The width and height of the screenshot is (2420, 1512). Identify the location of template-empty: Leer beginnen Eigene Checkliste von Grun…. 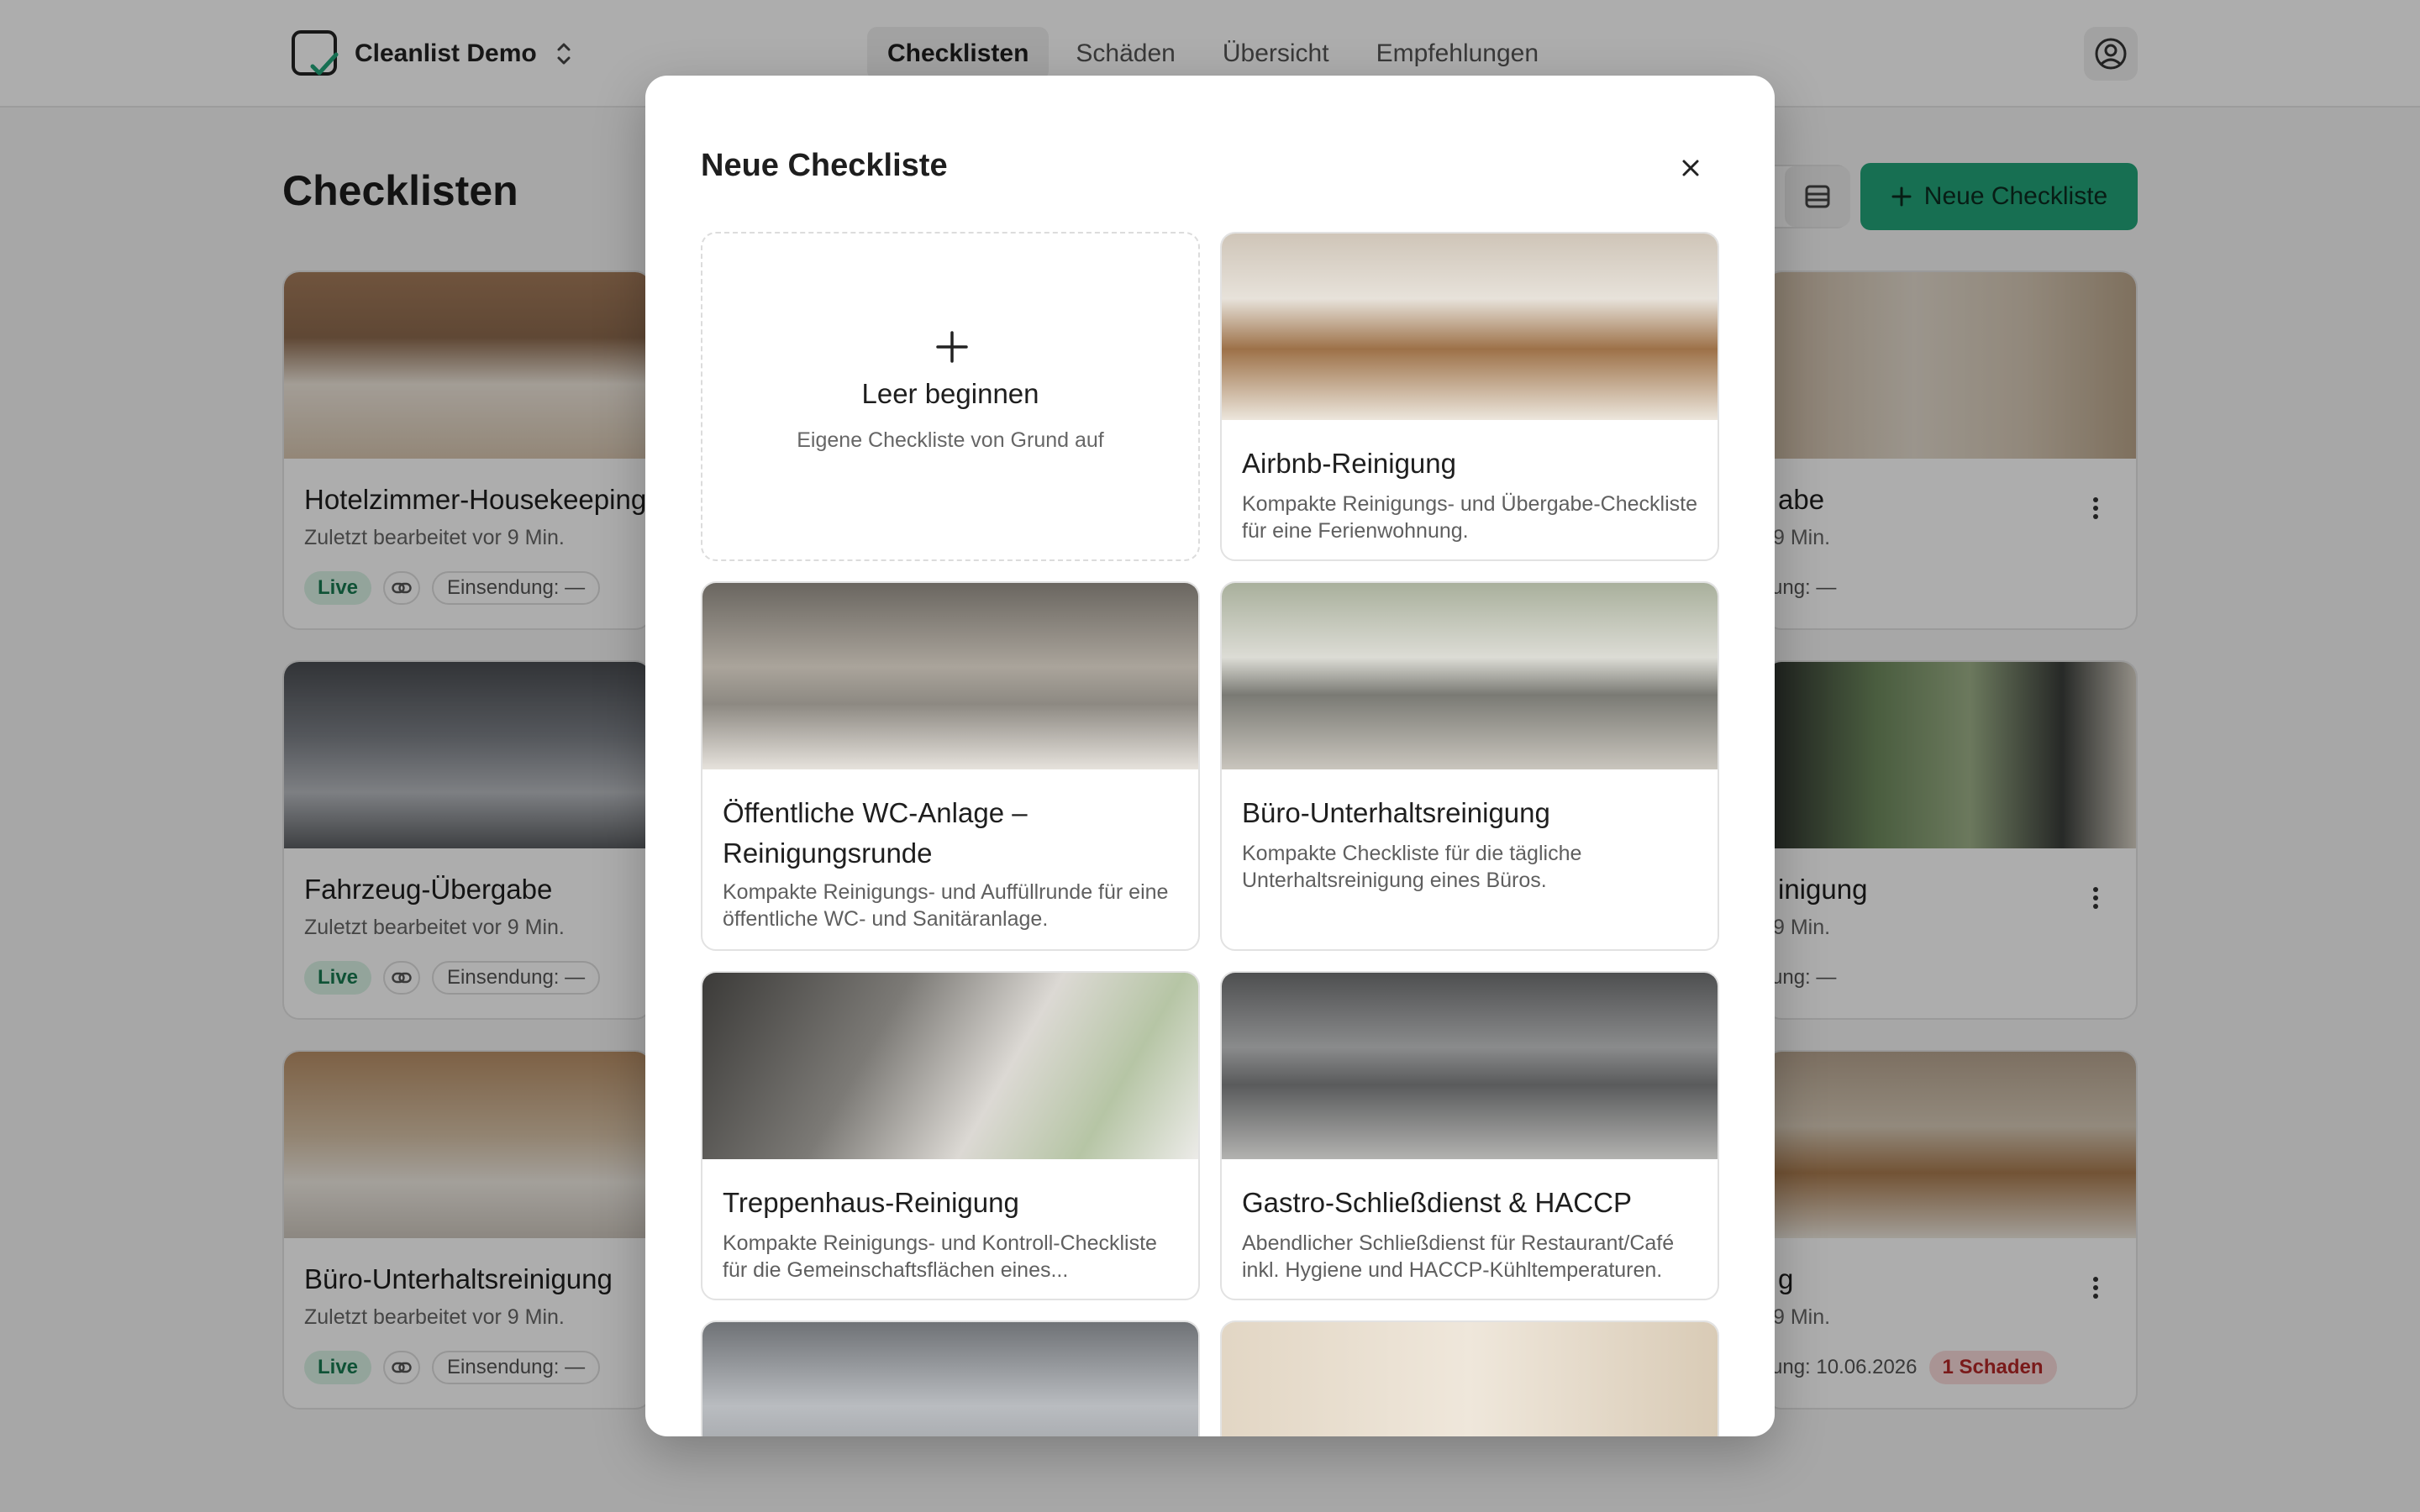
(951, 396).